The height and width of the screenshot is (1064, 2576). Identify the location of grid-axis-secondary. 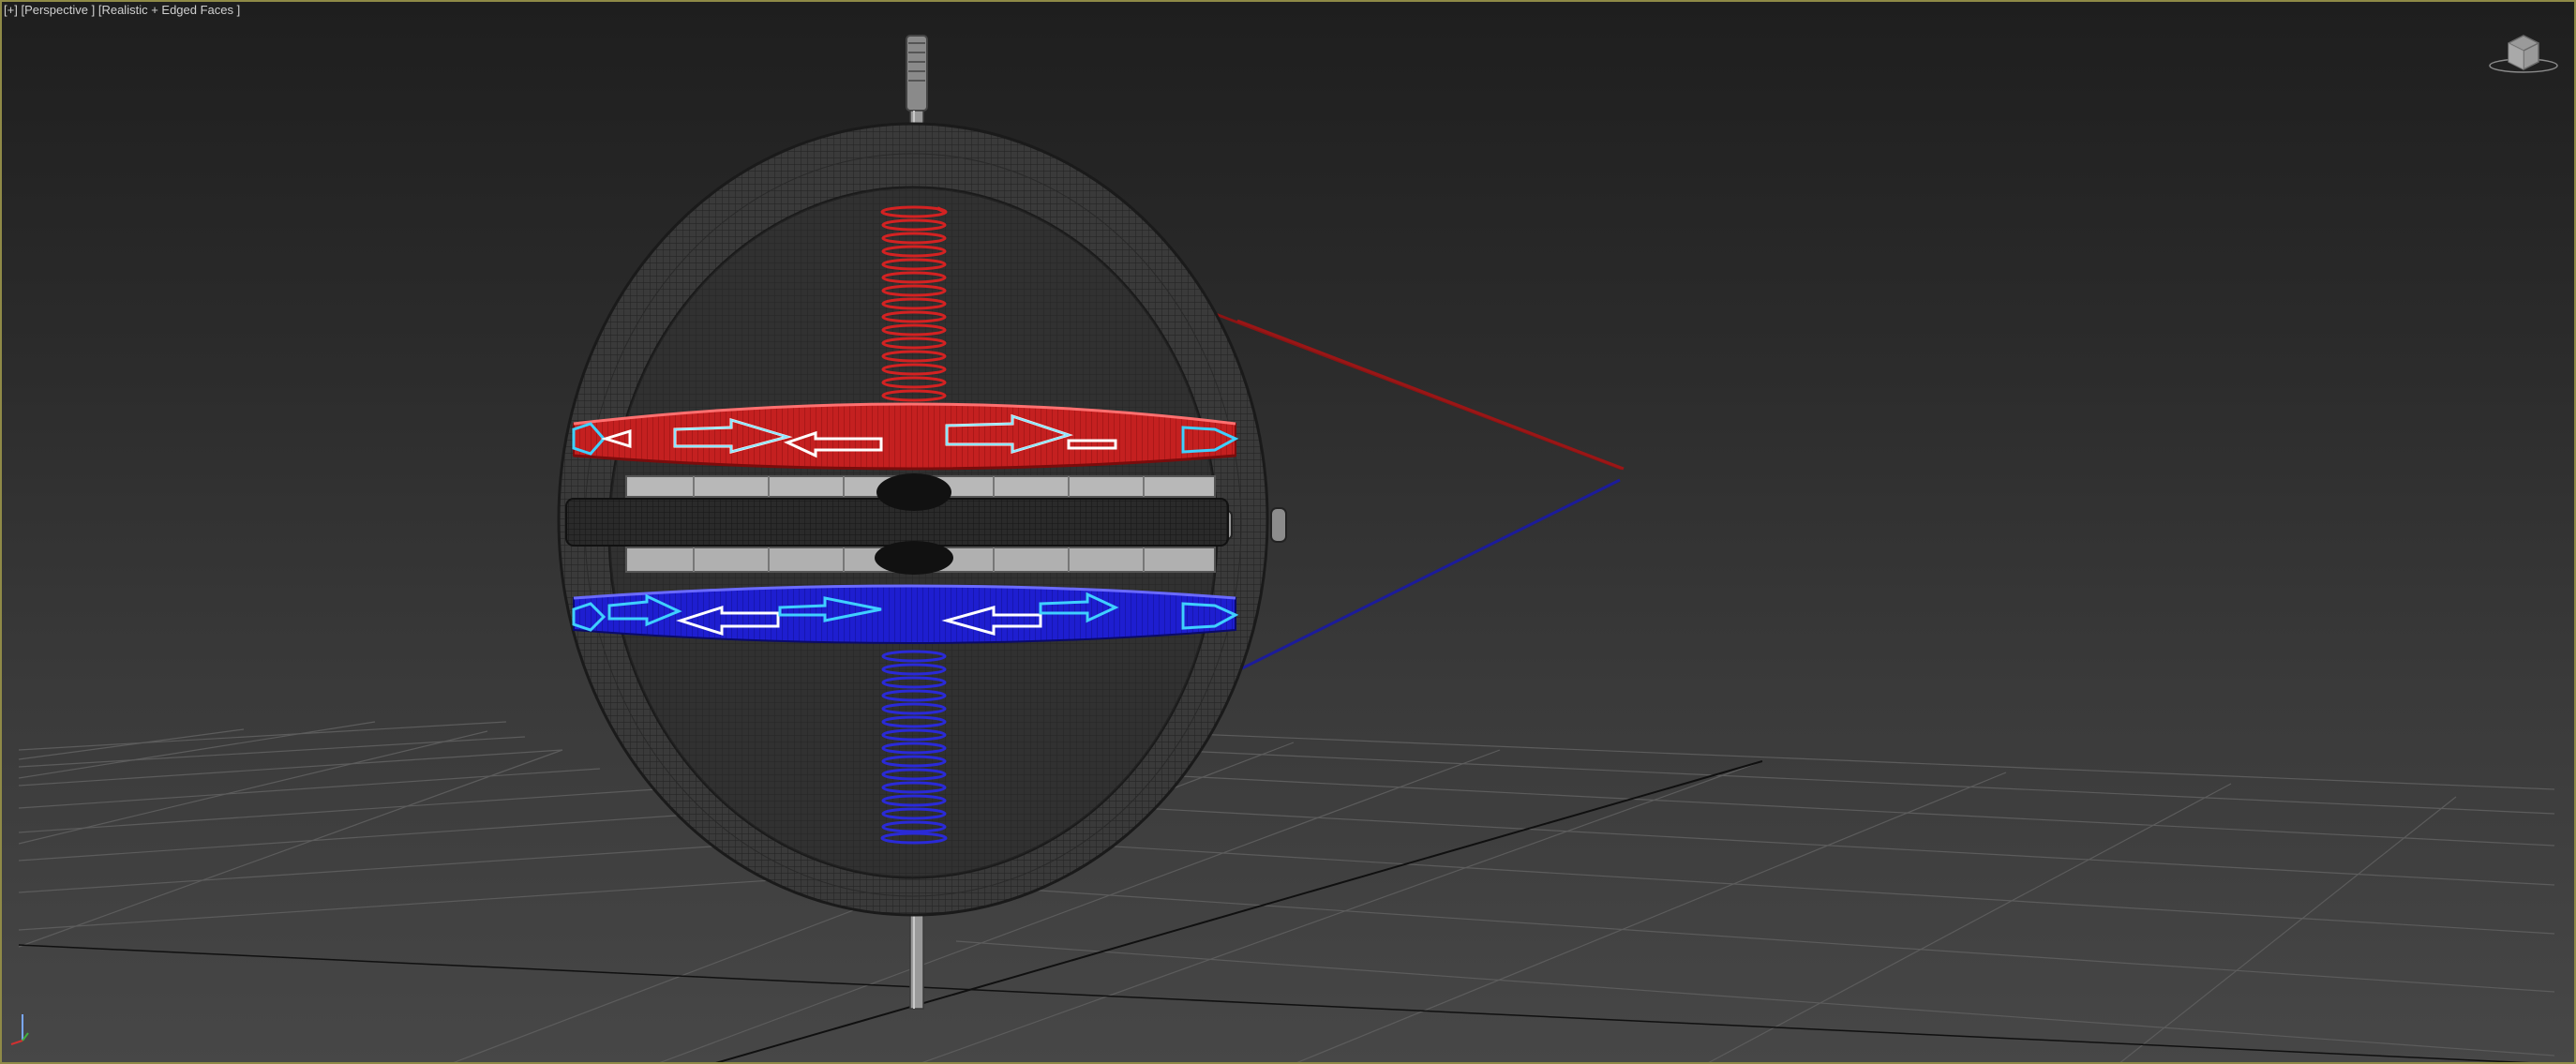
(1286, 1004).